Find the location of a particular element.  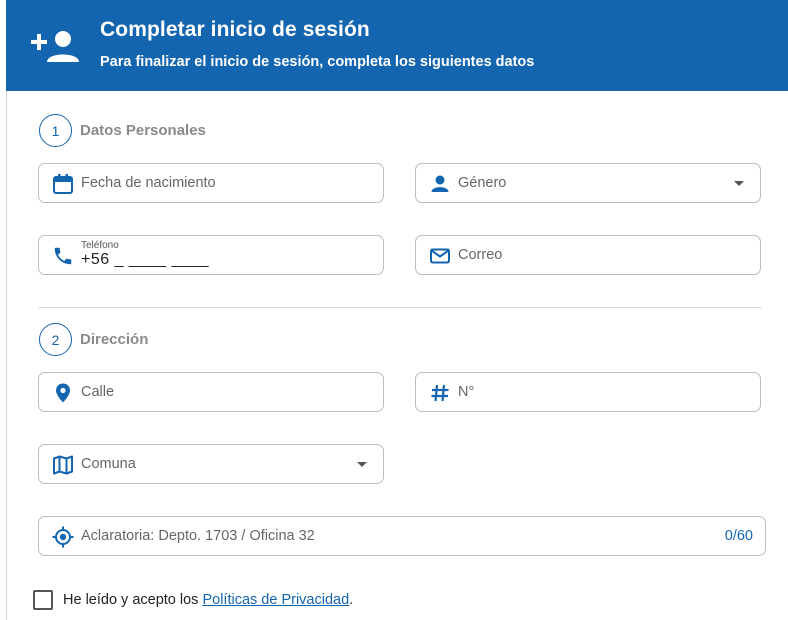

phone-field: Teléfono +56 _ ____ ____ is located at coordinates (211, 255).